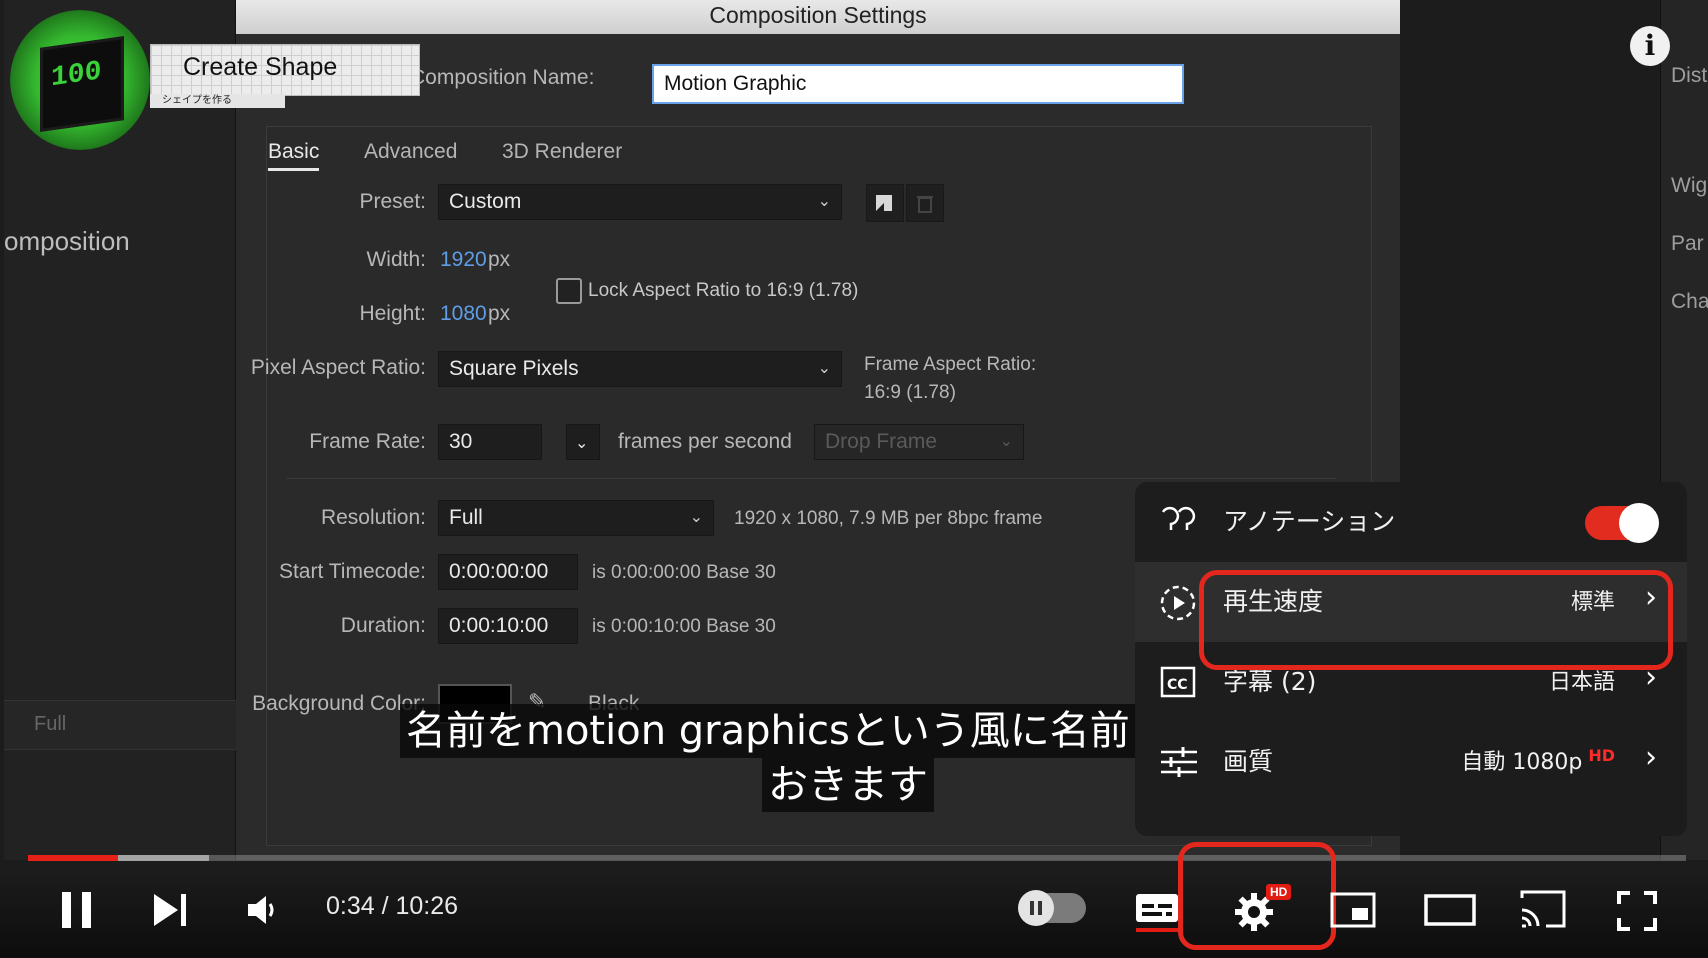 This screenshot has height=958, width=1708. What do you see at coordinates (260, 67) in the screenshot?
I see `title-card-text: Create Shape` at bounding box center [260, 67].